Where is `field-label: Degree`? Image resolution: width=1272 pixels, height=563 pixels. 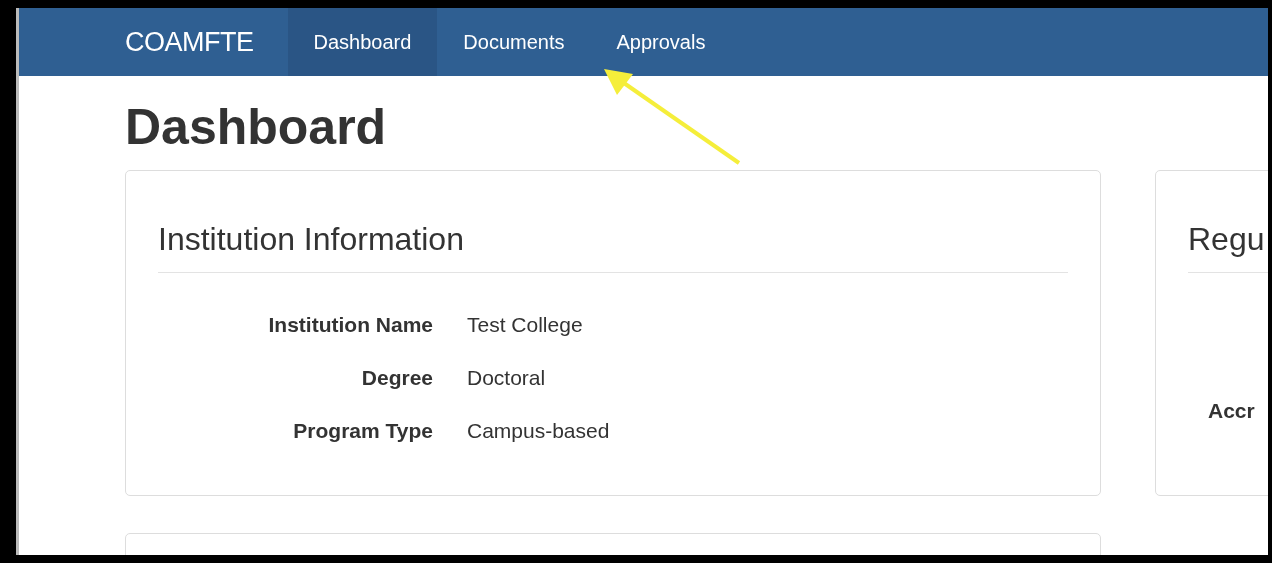
field-label: Degree is located at coordinates (396, 378).